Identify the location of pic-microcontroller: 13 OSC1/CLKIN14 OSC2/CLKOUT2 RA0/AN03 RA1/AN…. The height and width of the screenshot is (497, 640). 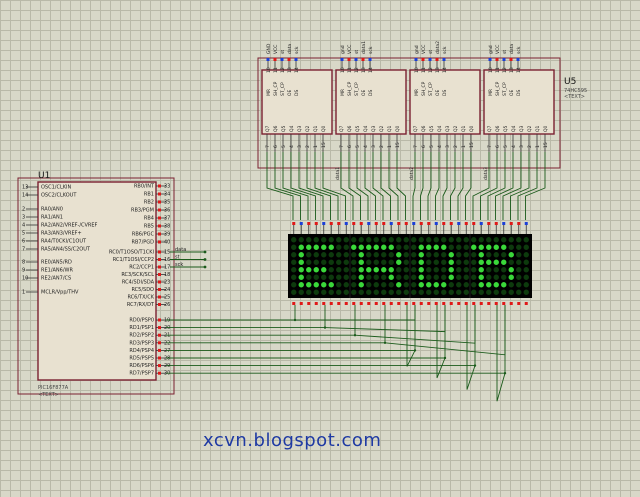
(96, 281).